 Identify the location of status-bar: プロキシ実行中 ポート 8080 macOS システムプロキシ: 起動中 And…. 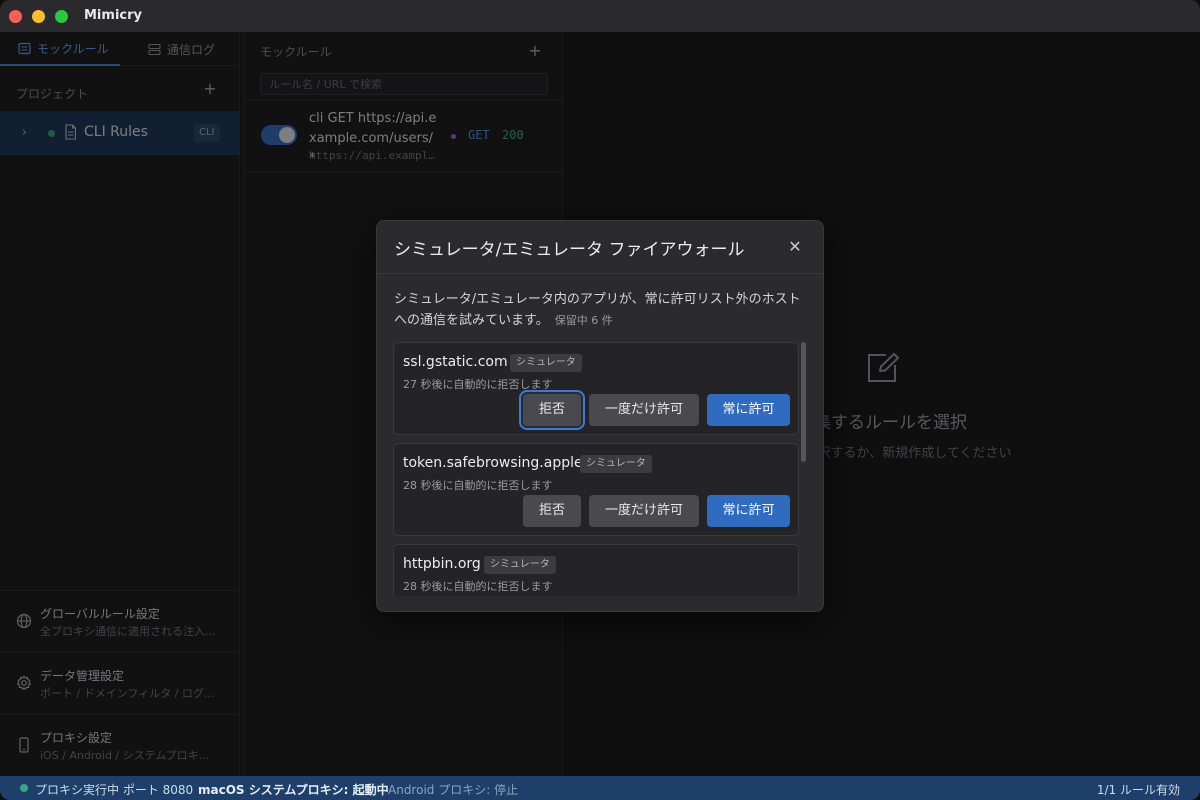
(600, 788).